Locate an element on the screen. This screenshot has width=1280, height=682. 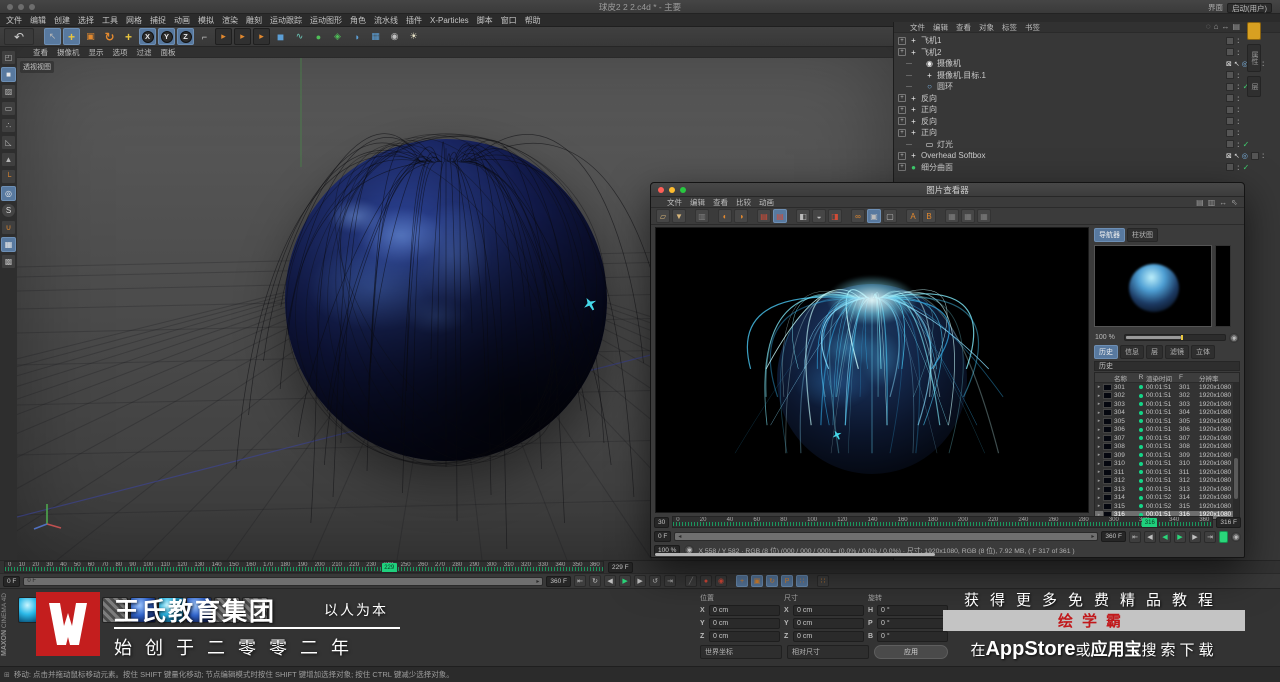
object-name: 飞机1 is located at coordinates (931, 40).